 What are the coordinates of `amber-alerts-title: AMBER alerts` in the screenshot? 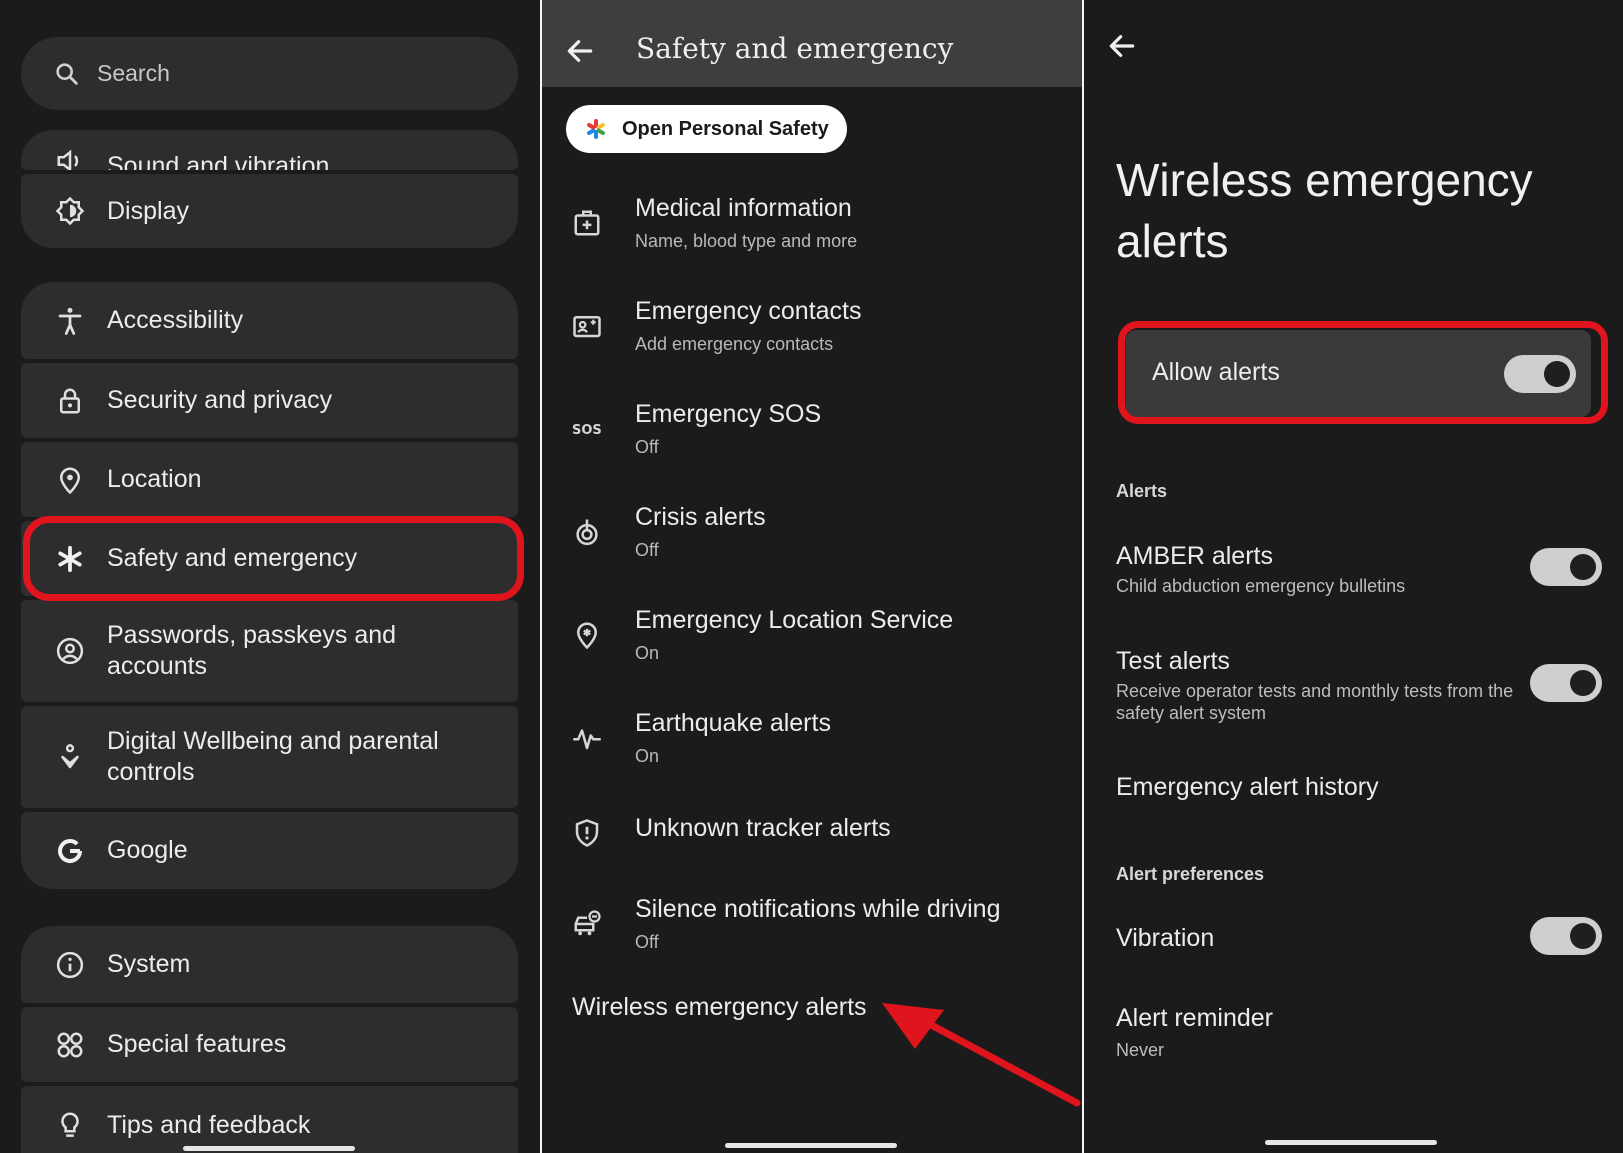 It's located at (1194, 556).